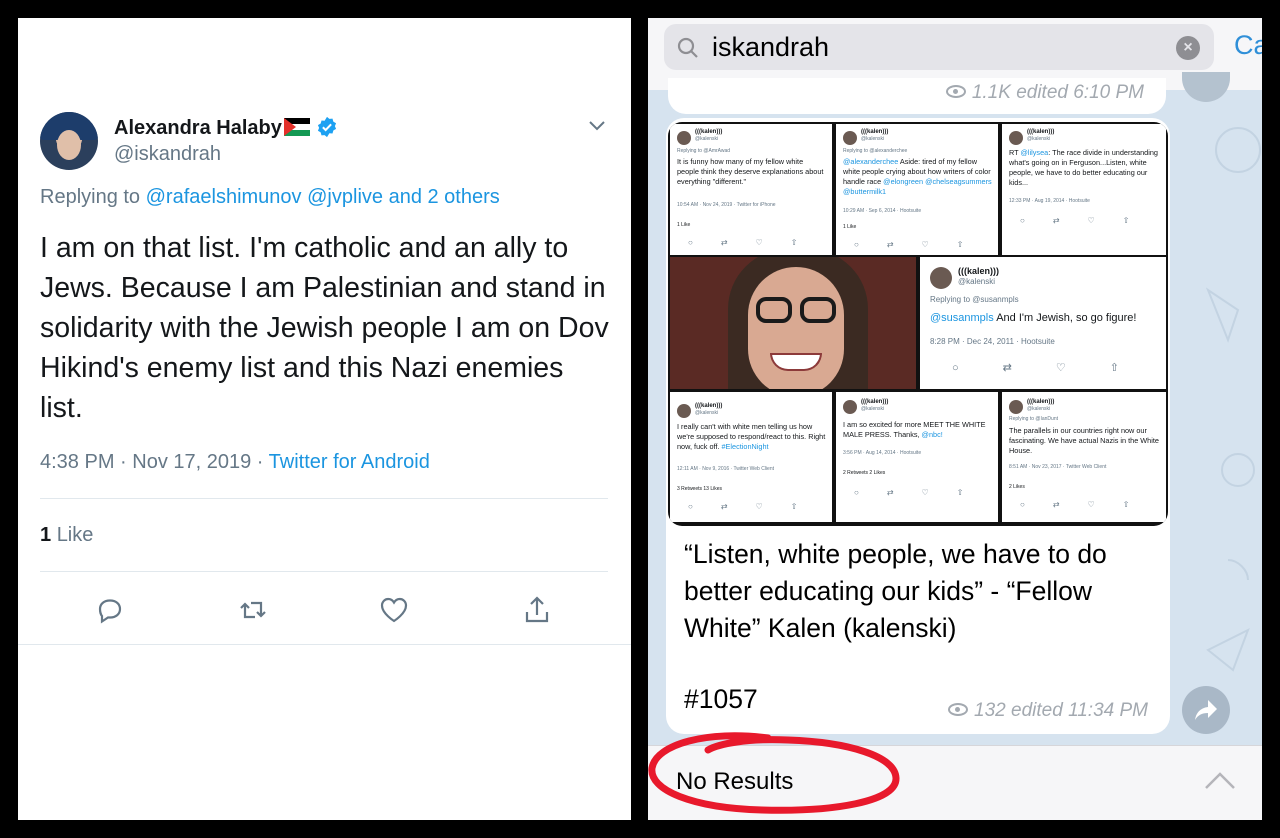 The height and width of the screenshot is (838, 1280). I want to click on like-button, so click(394, 610).